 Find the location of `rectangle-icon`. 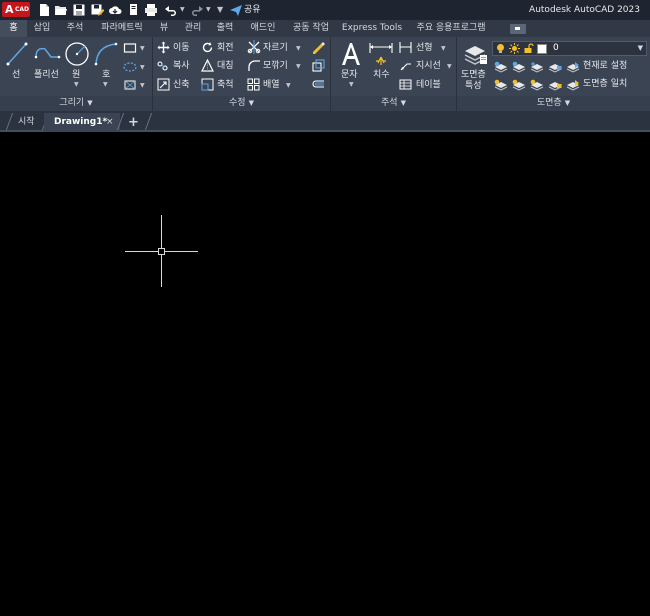

rectangle-icon is located at coordinates (130, 48).